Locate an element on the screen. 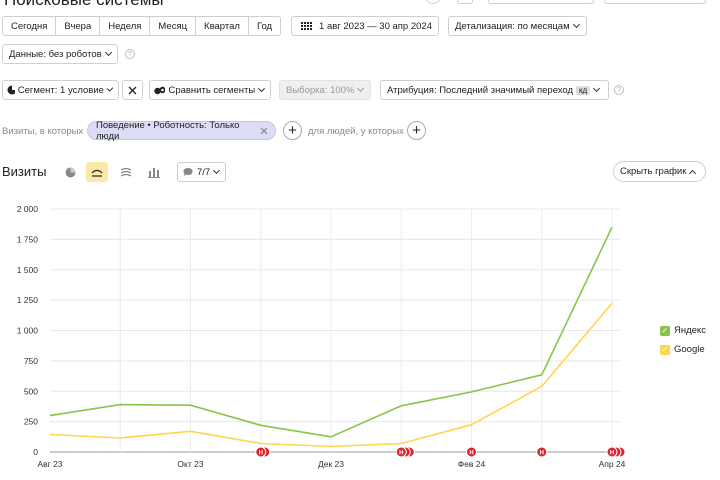 The image size is (720, 480). x-tick-label: Окт 23 is located at coordinates (190, 464).